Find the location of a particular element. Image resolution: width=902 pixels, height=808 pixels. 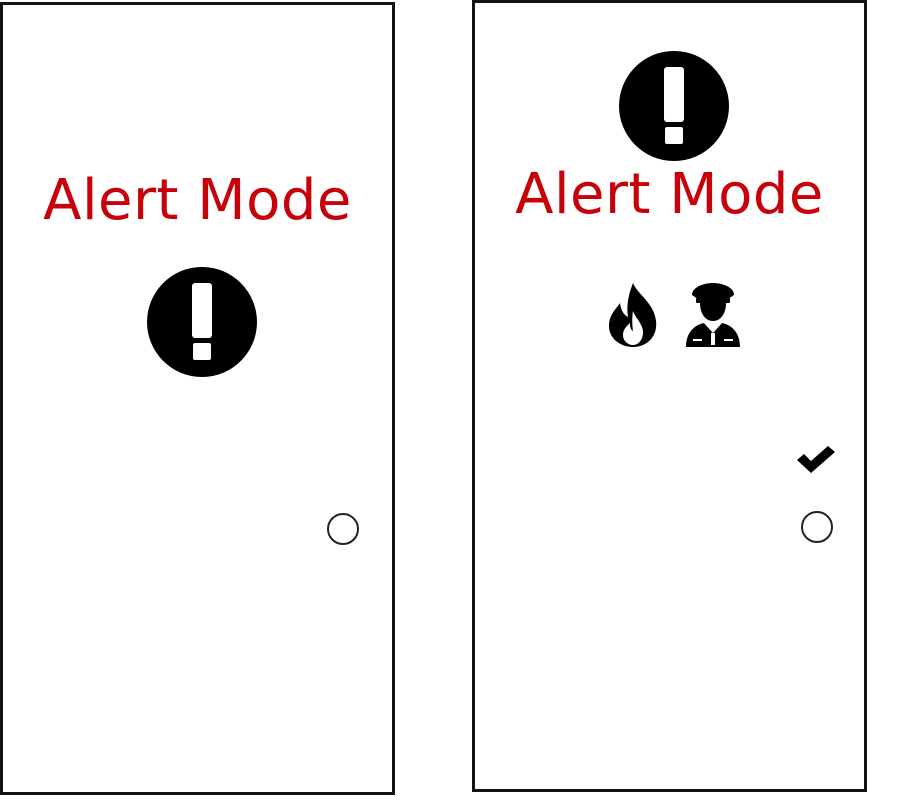

emergency-services-row is located at coordinates (673, 315).